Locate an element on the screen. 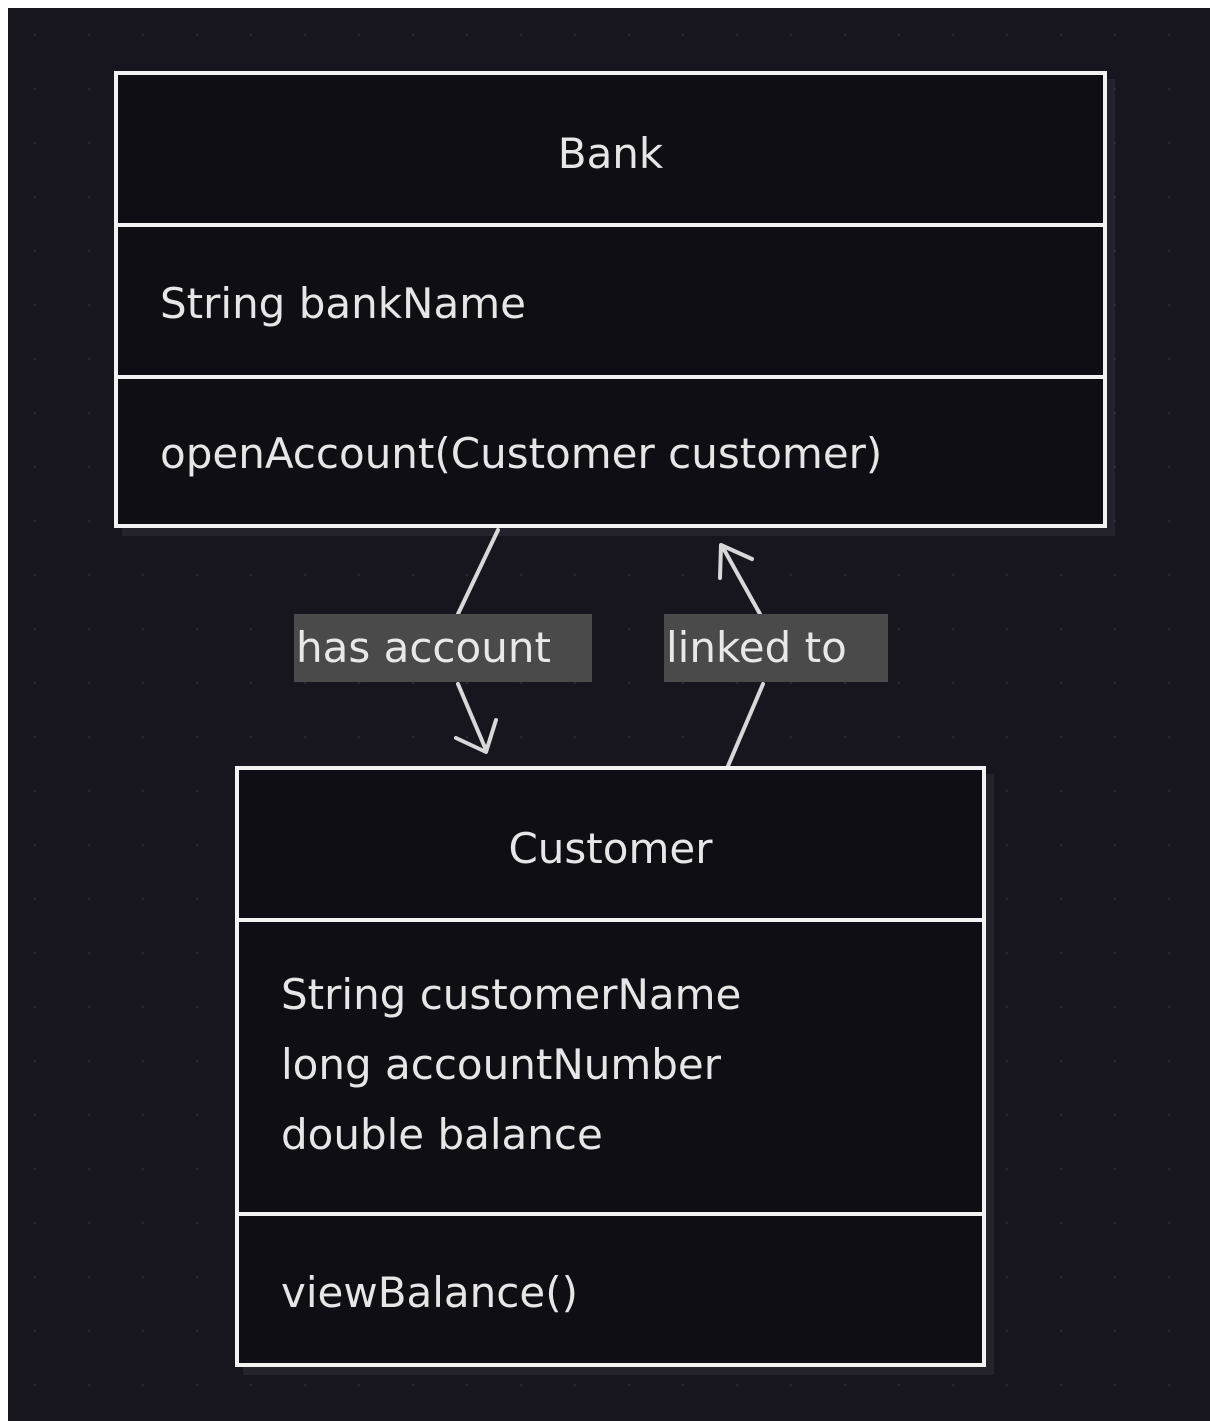 This screenshot has width=1210, height=1421. attribute: String bankName is located at coordinates (343, 303).